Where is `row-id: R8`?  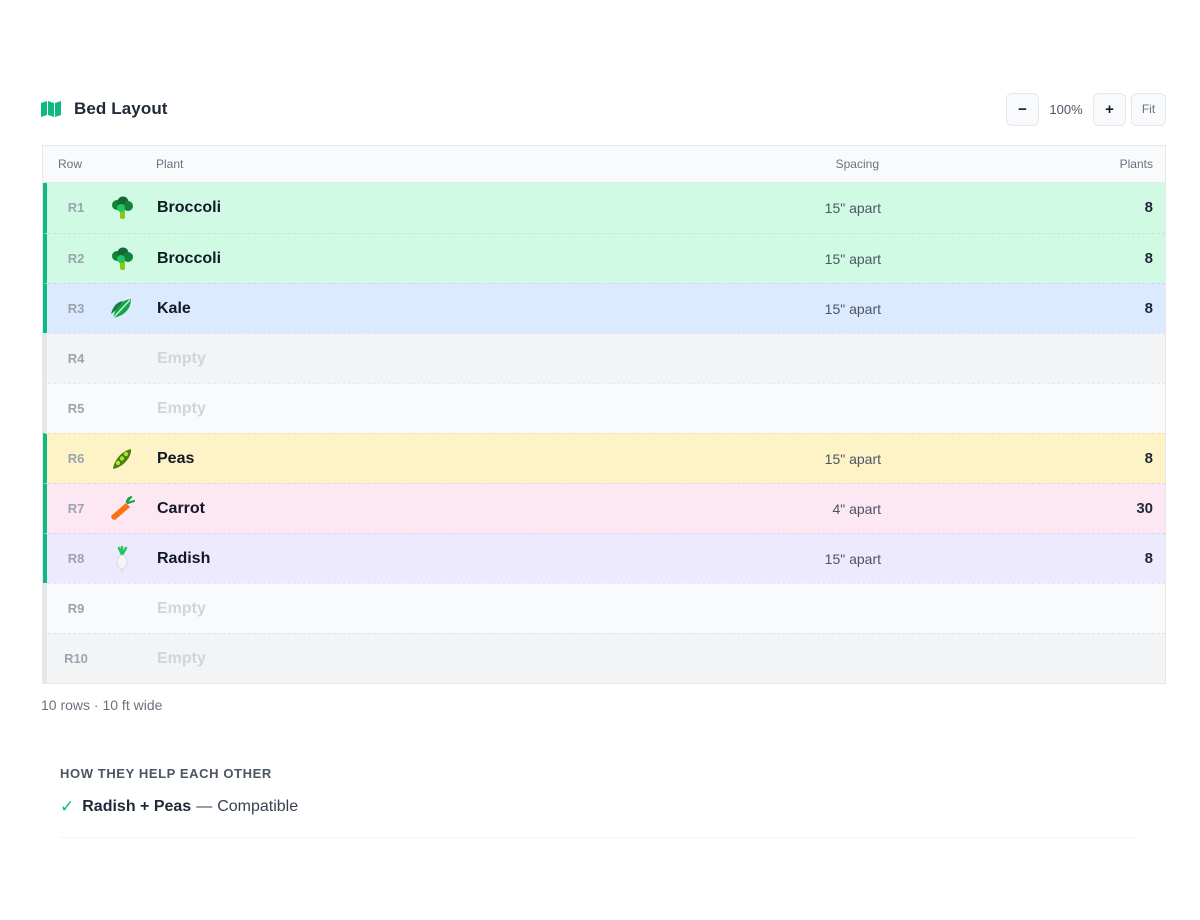
row-id: R8 is located at coordinates (76, 558).